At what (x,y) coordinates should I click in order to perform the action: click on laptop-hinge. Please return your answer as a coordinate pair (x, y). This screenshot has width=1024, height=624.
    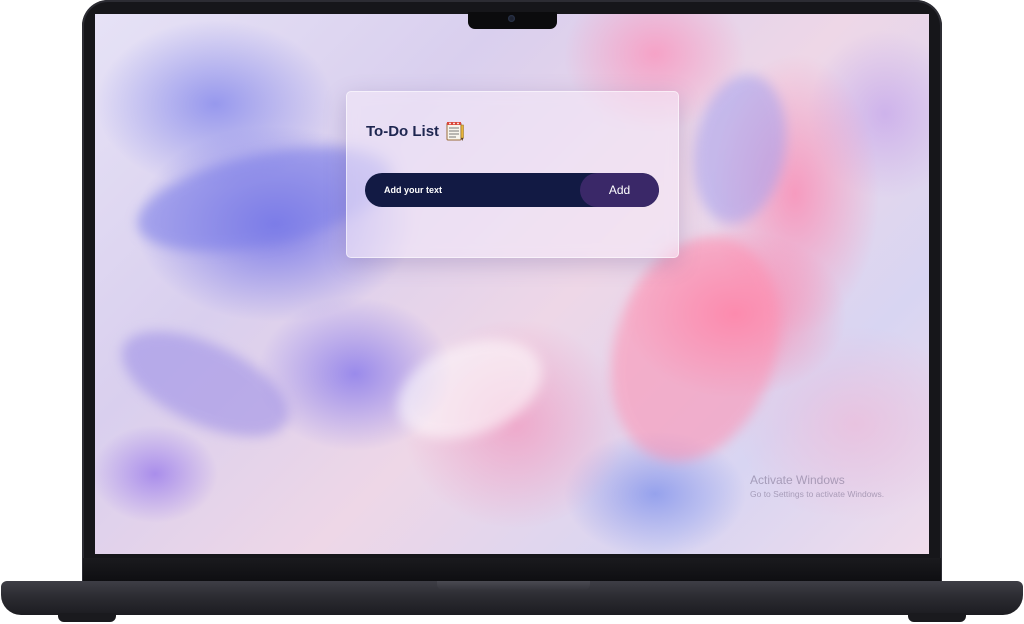
    Looking at the image, I should click on (512, 570).